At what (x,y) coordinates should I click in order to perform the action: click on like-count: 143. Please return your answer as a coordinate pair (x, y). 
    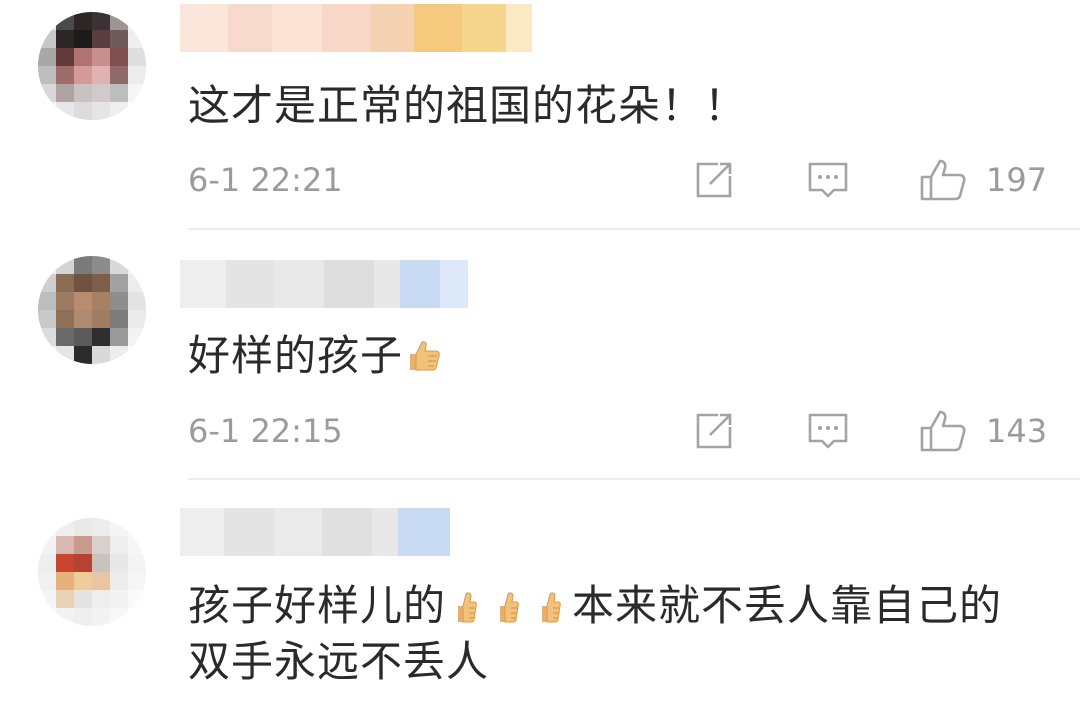
    Looking at the image, I should click on (1017, 431).